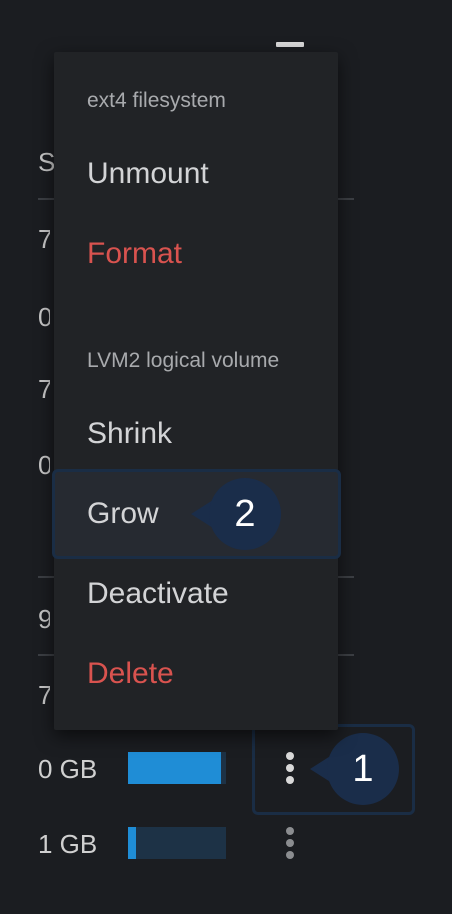 This screenshot has width=452, height=914. What do you see at coordinates (158, 594) in the screenshot?
I see `menu-item-deactivate: Deactivate` at bounding box center [158, 594].